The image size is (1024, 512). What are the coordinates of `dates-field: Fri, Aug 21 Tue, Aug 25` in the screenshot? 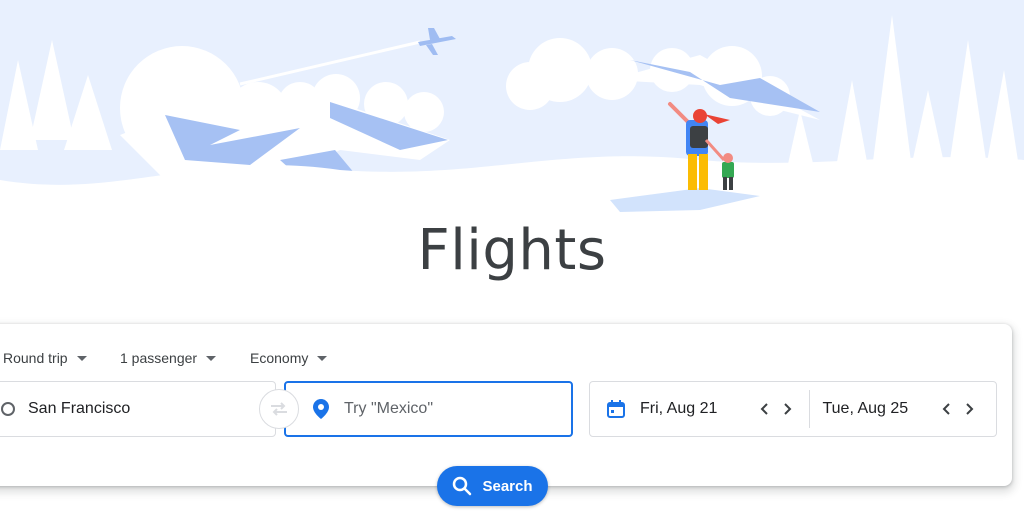 It's located at (793, 409).